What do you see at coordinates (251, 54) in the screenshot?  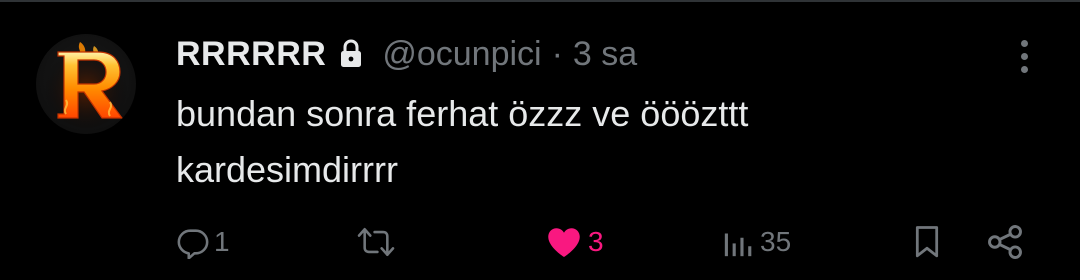 I see `display-name: RRRRRR` at bounding box center [251, 54].